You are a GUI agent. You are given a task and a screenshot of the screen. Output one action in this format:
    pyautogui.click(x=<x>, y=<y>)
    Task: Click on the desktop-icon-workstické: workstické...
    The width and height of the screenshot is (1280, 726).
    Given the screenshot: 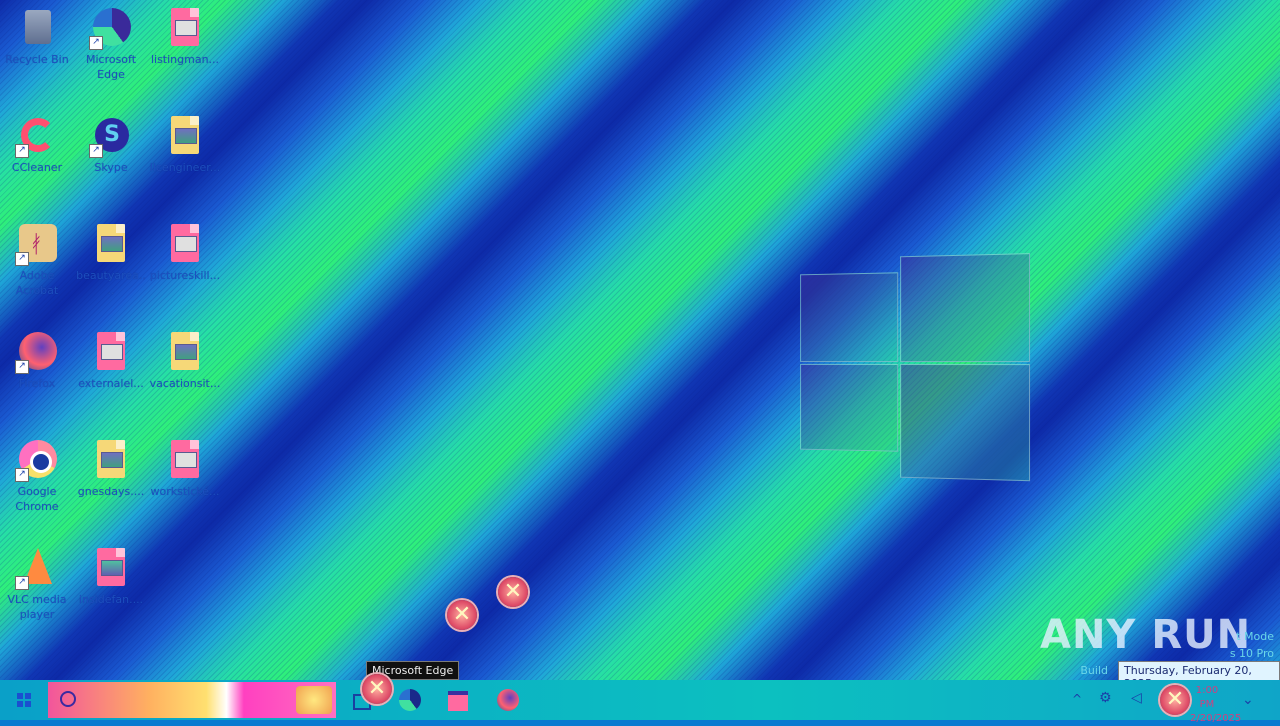 What is the action you would take?
    pyautogui.click(x=185, y=468)
    